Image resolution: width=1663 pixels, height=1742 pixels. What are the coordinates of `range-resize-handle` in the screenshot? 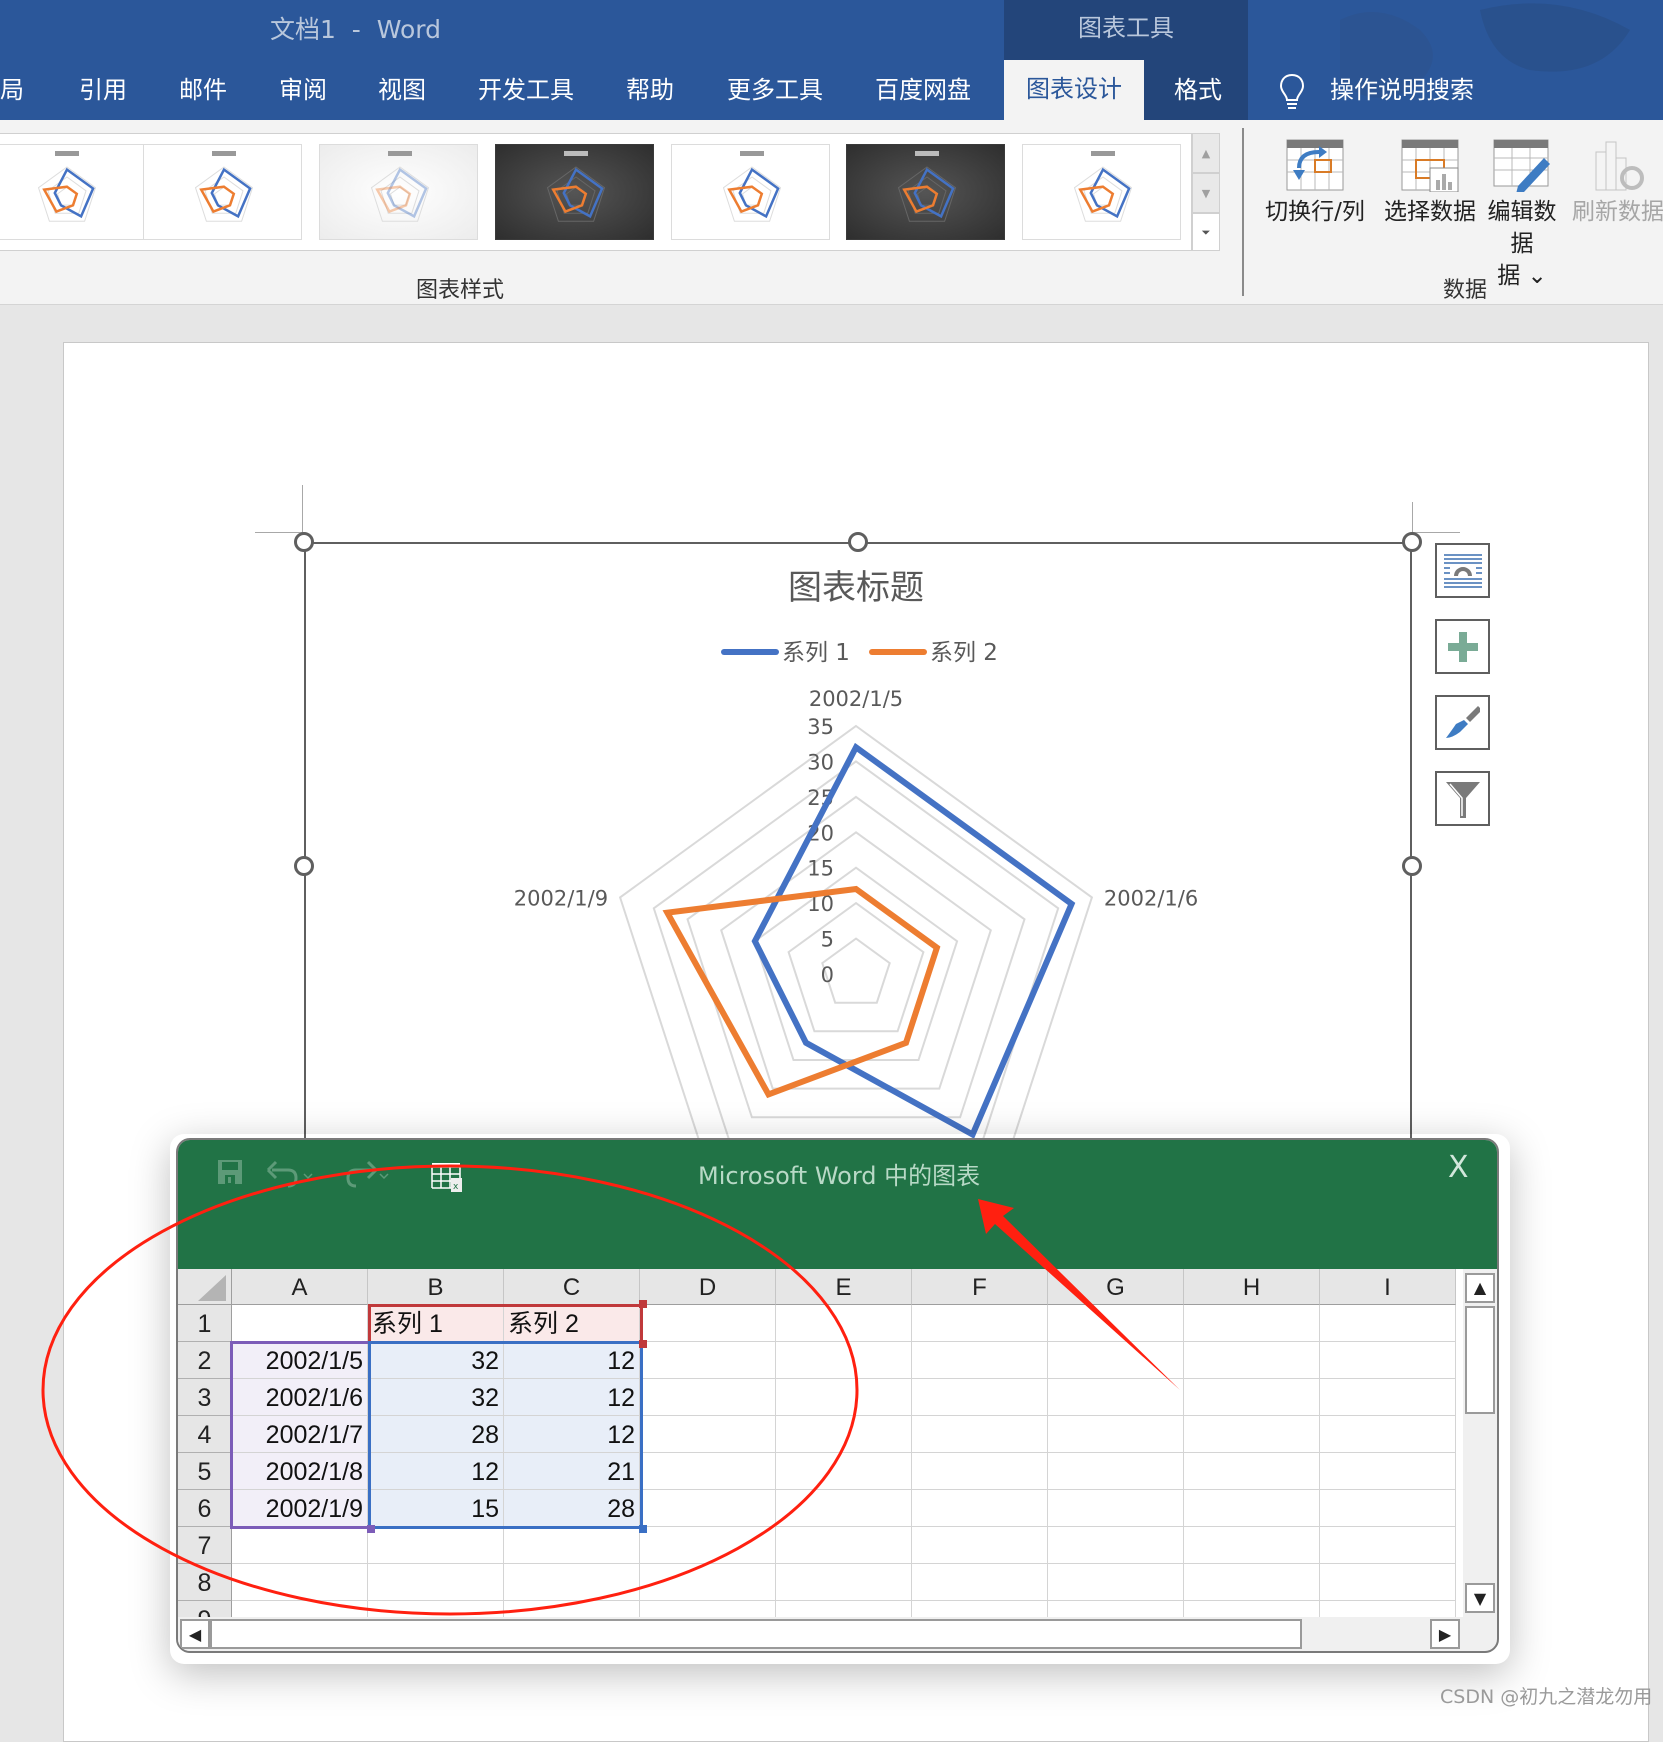 It's located at (643, 1529).